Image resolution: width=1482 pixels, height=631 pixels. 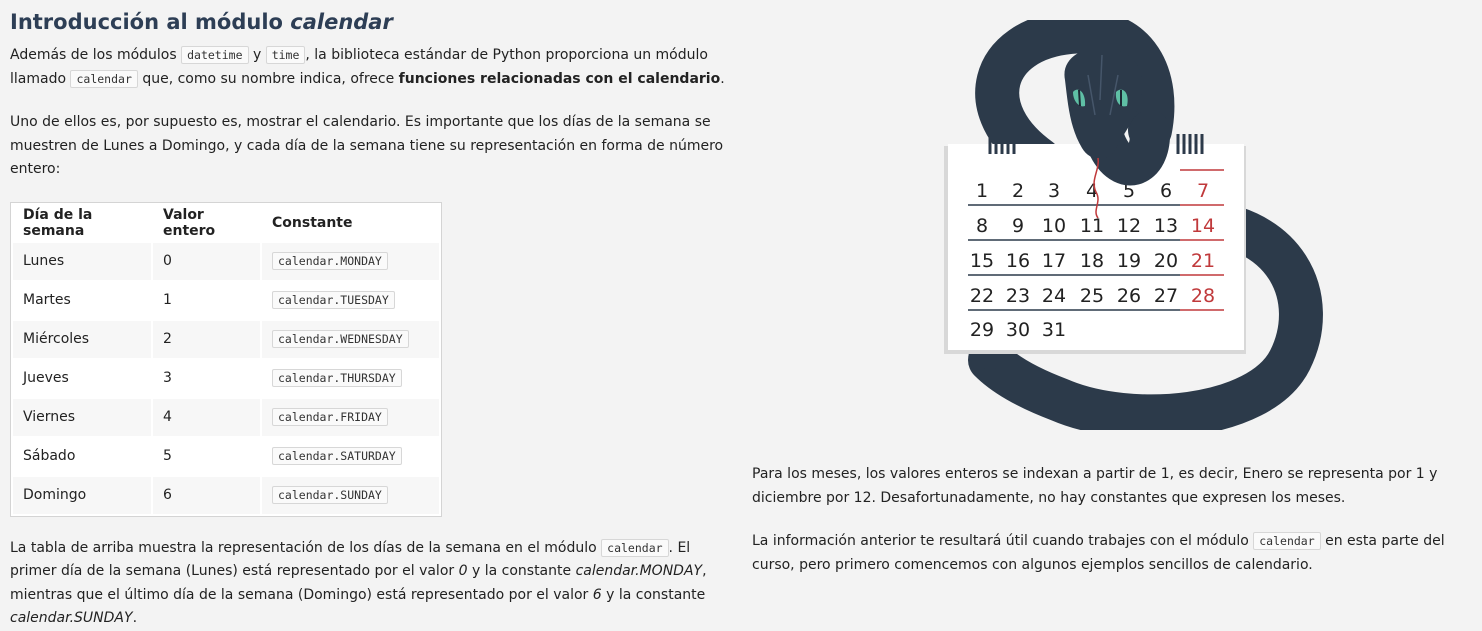 I want to click on day-number: 12, so click(x=1129, y=226).